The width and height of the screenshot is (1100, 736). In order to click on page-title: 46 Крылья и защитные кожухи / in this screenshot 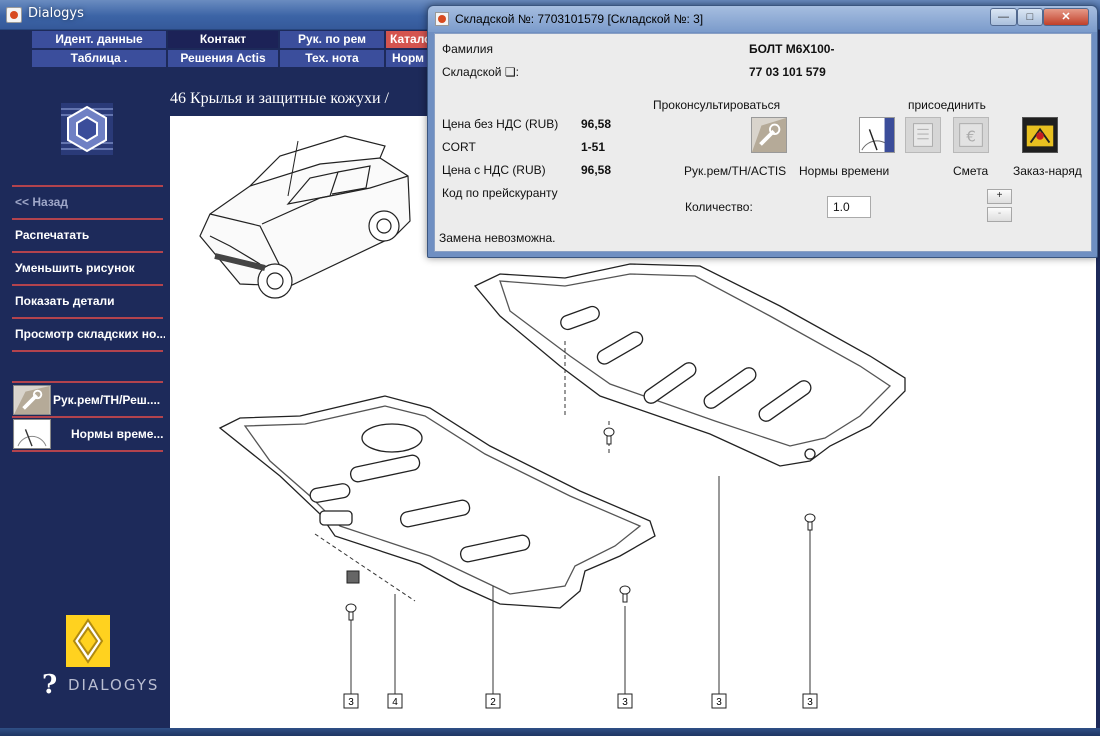, I will do `click(279, 98)`.